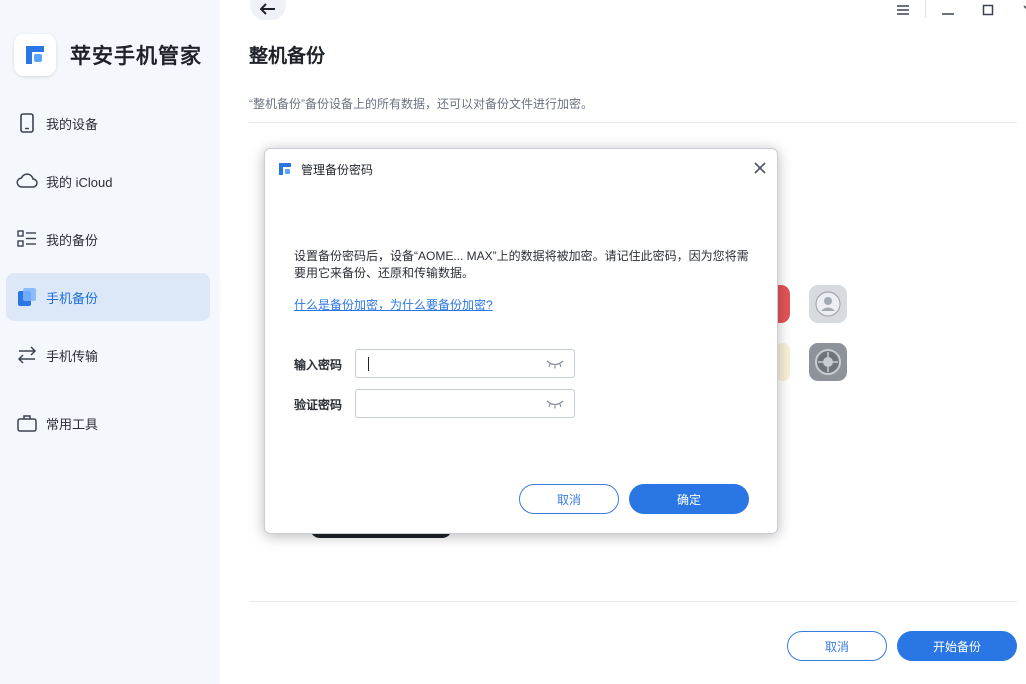  What do you see at coordinates (446, 403) in the screenshot?
I see `verify-password-input` at bounding box center [446, 403].